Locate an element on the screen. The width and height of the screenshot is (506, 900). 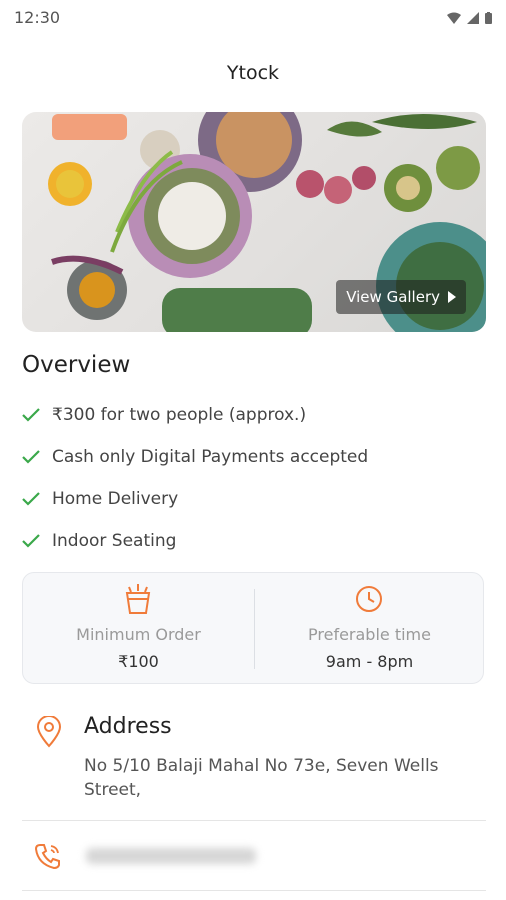
view-gallery-button: View Gallery is located at coordinates (401, 297).